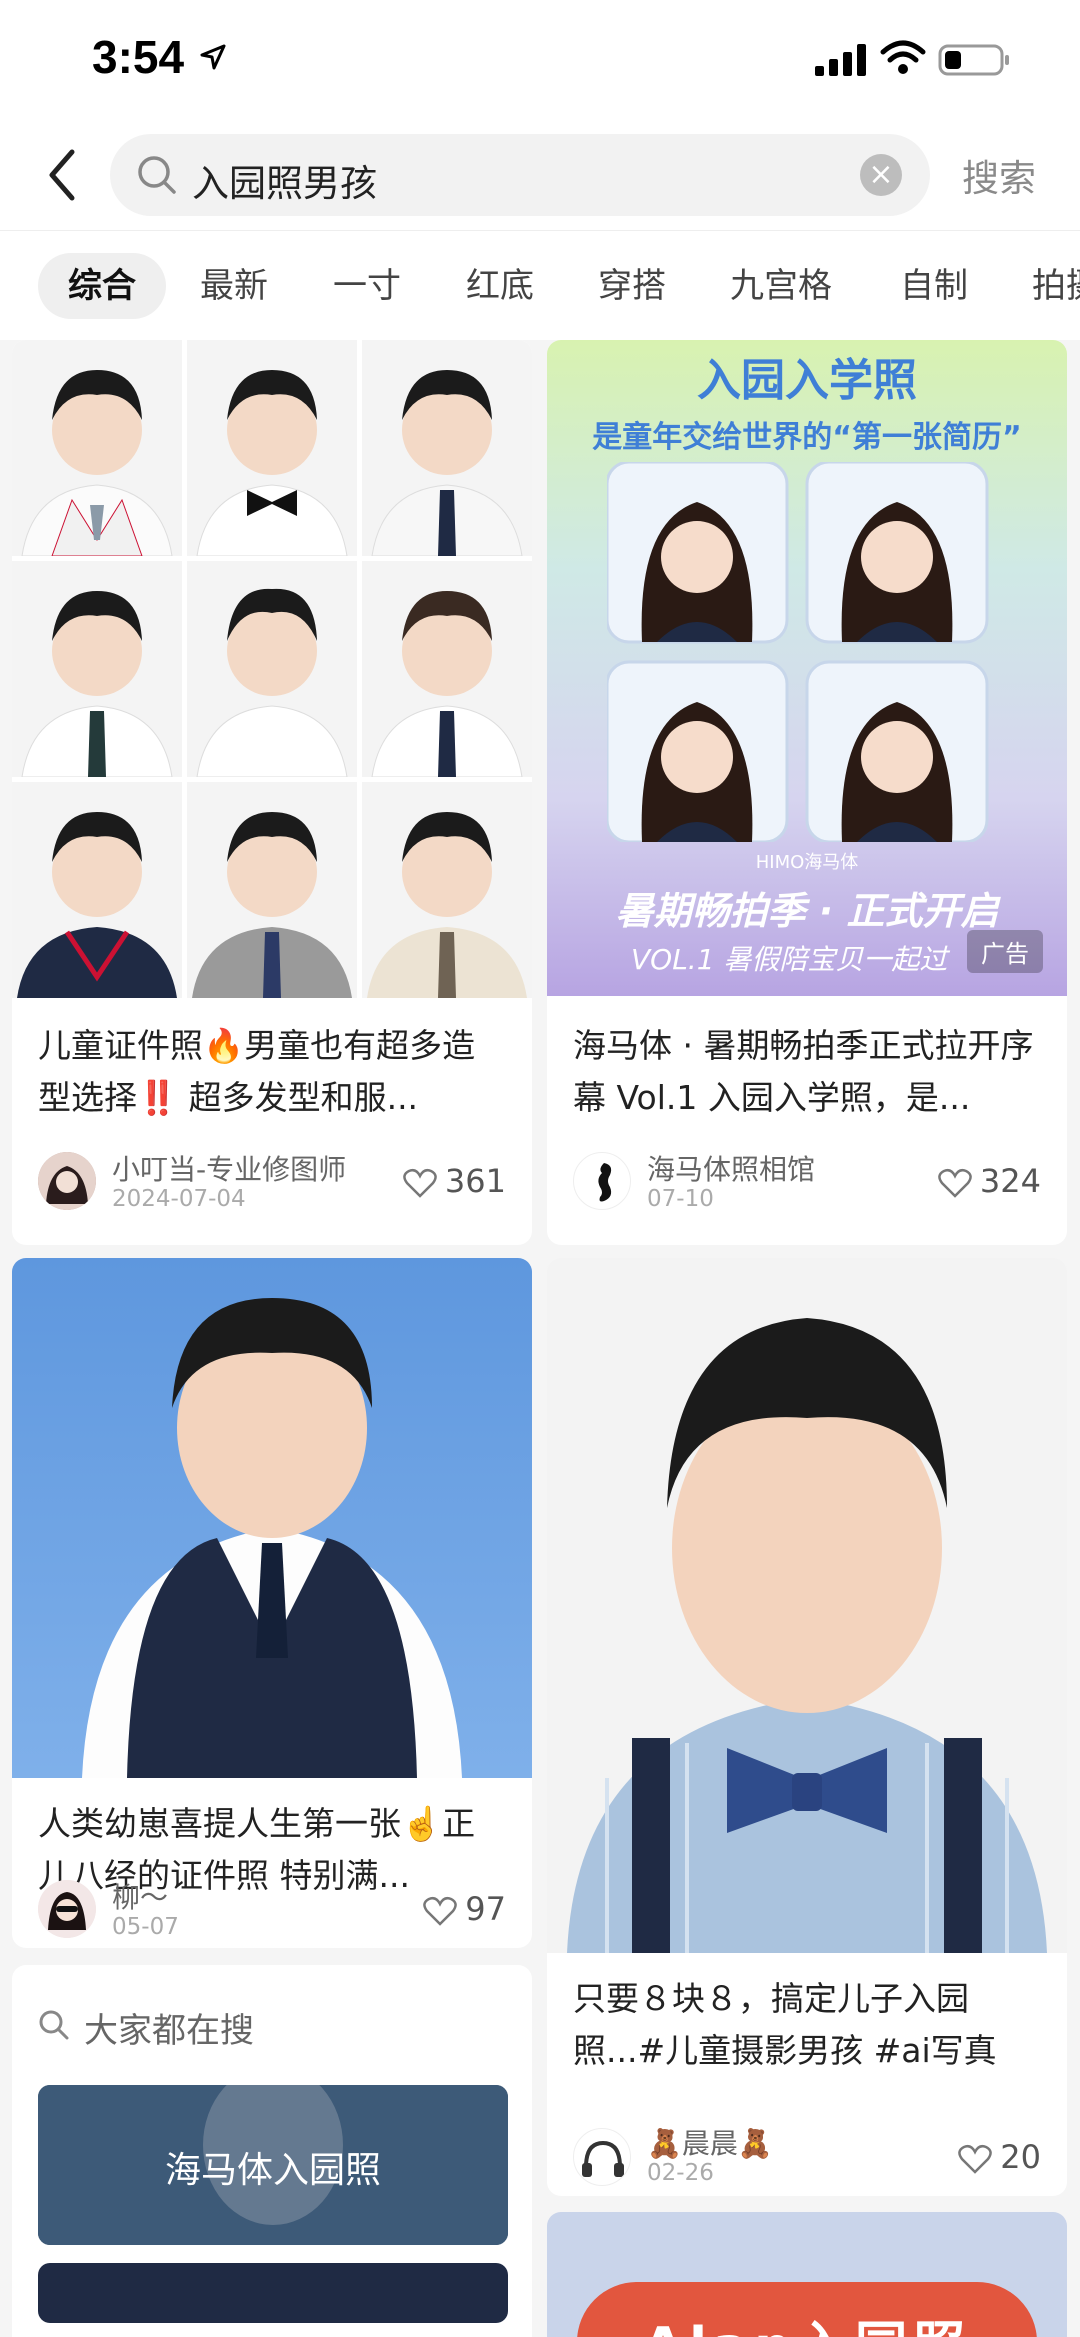 The height and width of the screenshot is (2337, 1080). What do you see at coordinates (605, 1182) in the screenshot?
I see `seahorse-logo-icon` at bounding box center [605, 1182].